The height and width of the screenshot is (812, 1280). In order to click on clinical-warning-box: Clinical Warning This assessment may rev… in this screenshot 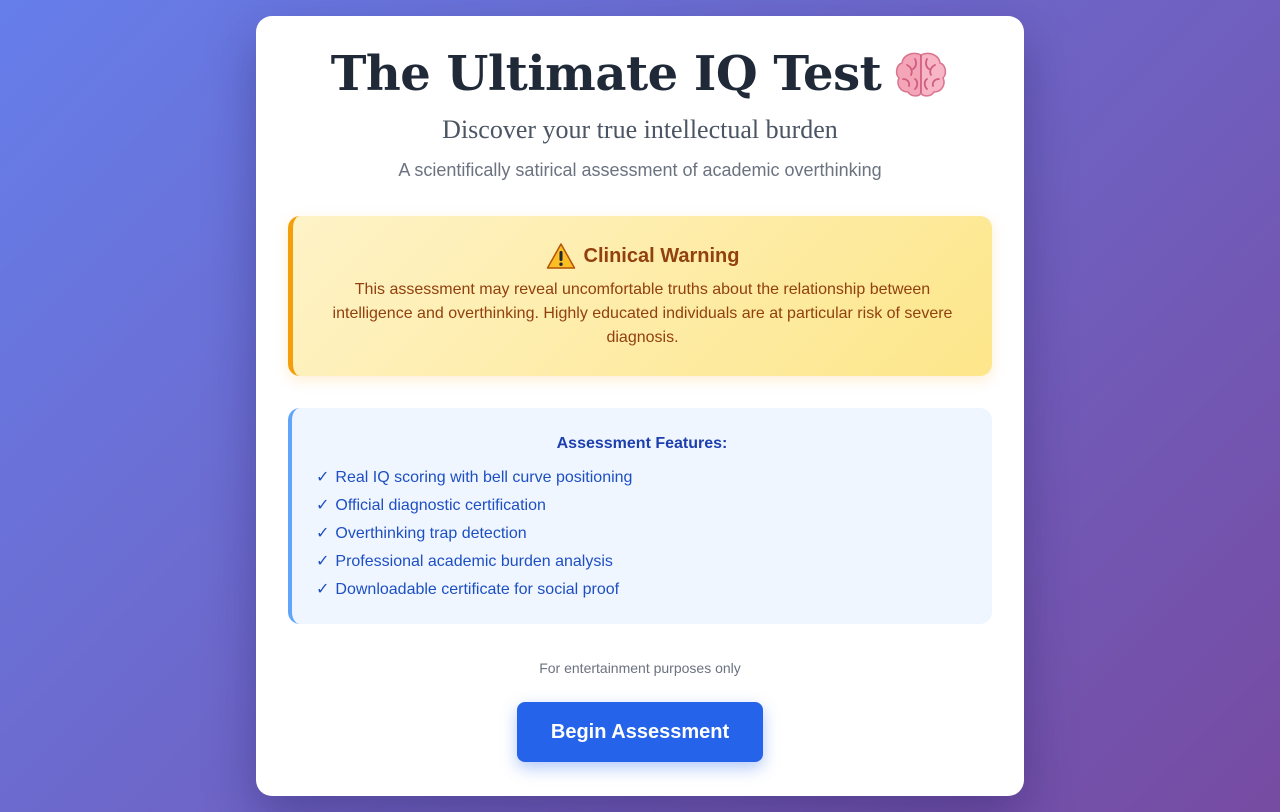, I will do `click(640, 296)`.